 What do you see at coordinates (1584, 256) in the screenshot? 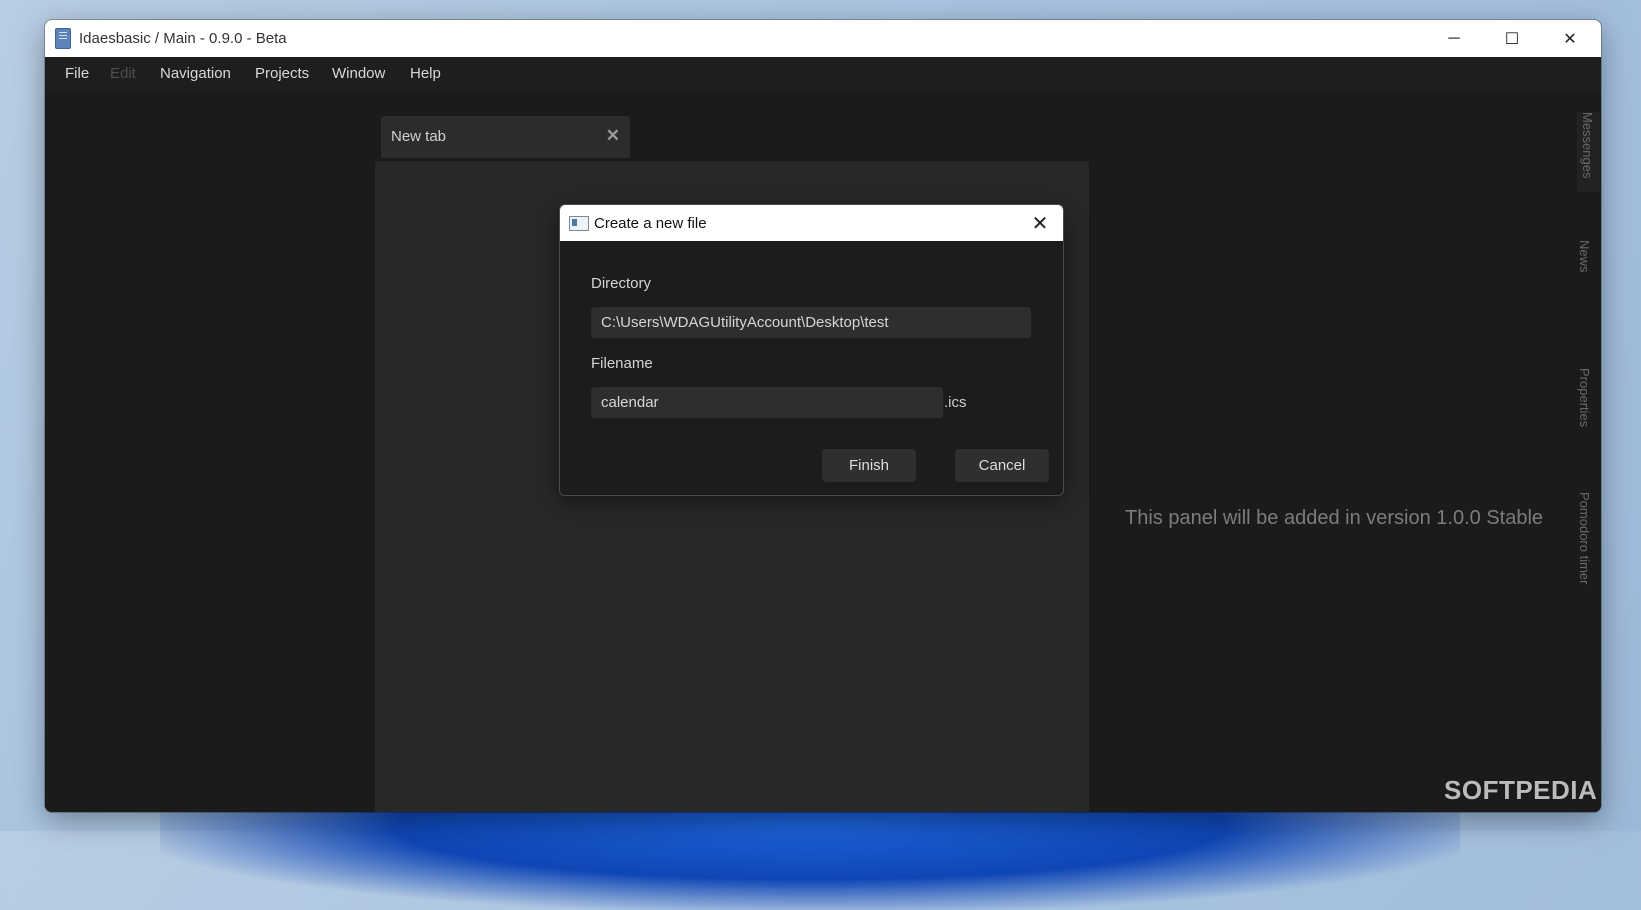
I see `side-tab-news: News` at bounding box center [1584, 256].